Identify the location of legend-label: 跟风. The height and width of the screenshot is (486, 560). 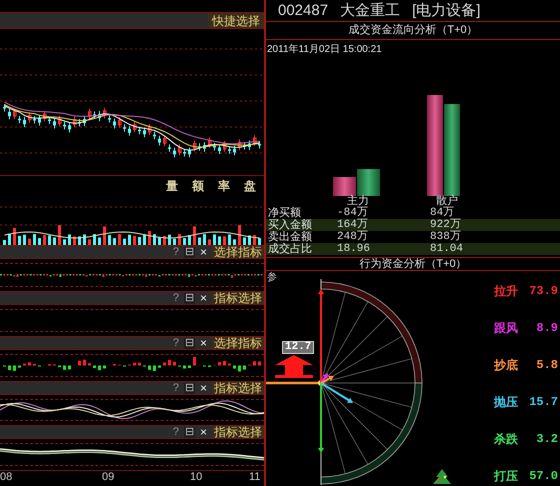
(506, 328).